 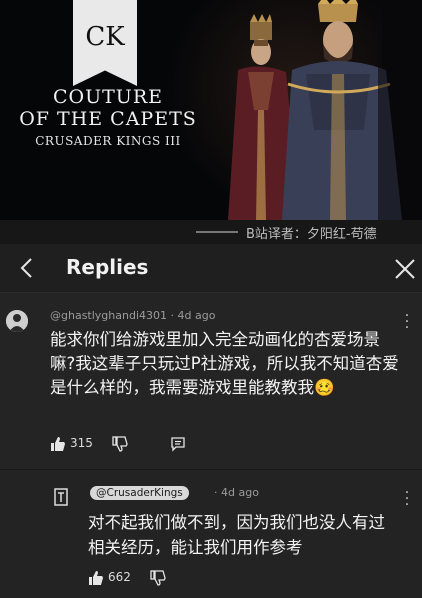 I want to click on chevron-left-icon, so click(x=27, y=268).